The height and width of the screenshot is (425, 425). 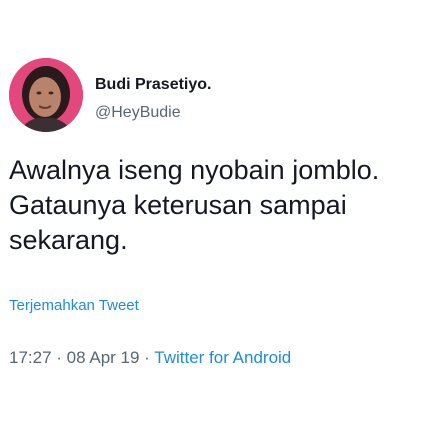 What do you see at coordinates (68, 240) in the screenshot?
I see `tweet-text-line: sekarang.` at bounding box center [68, 240].